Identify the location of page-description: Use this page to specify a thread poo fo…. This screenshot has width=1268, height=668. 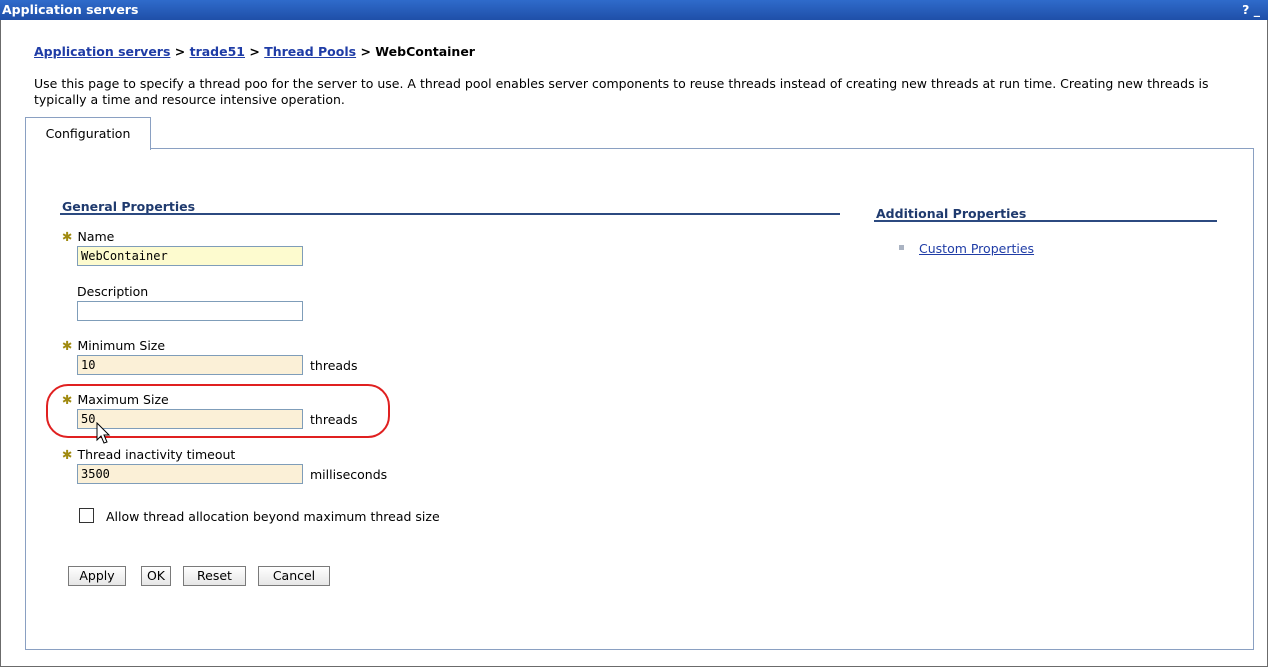
(621, 91).